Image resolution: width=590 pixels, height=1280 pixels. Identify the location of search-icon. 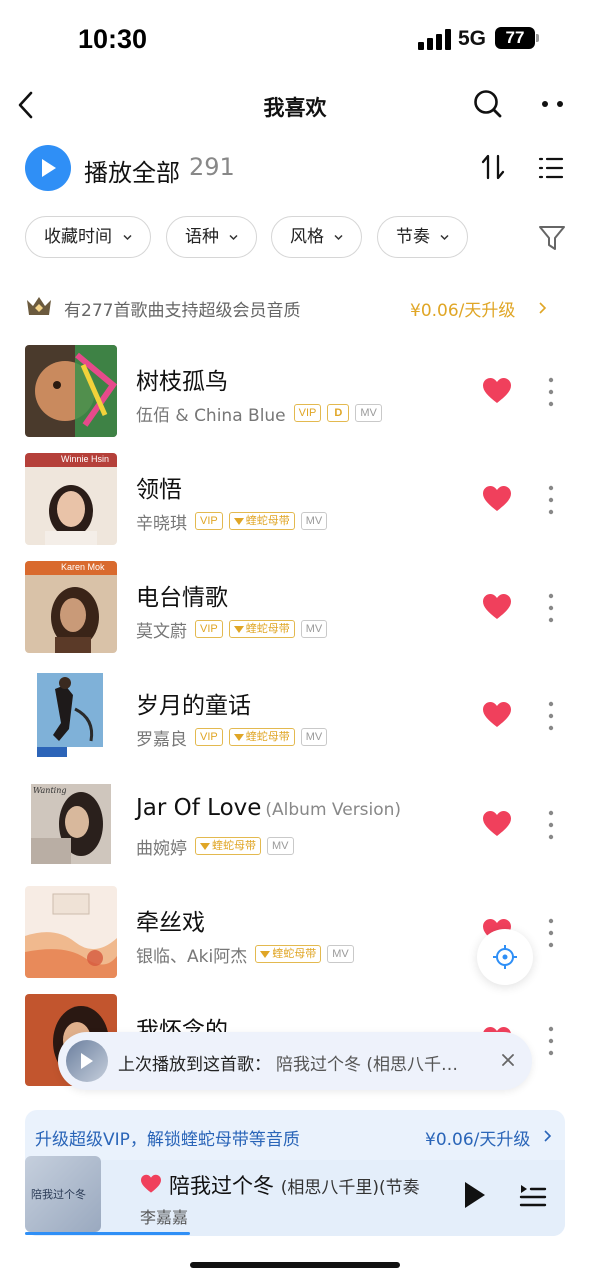
(488, 104).